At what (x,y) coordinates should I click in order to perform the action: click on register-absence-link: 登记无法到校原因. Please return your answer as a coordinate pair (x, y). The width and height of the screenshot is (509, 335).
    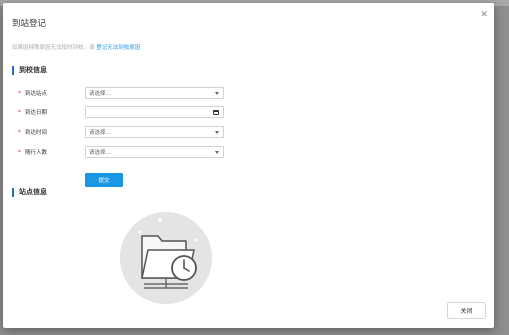
    Looking at the image, I should click on (118, 48).